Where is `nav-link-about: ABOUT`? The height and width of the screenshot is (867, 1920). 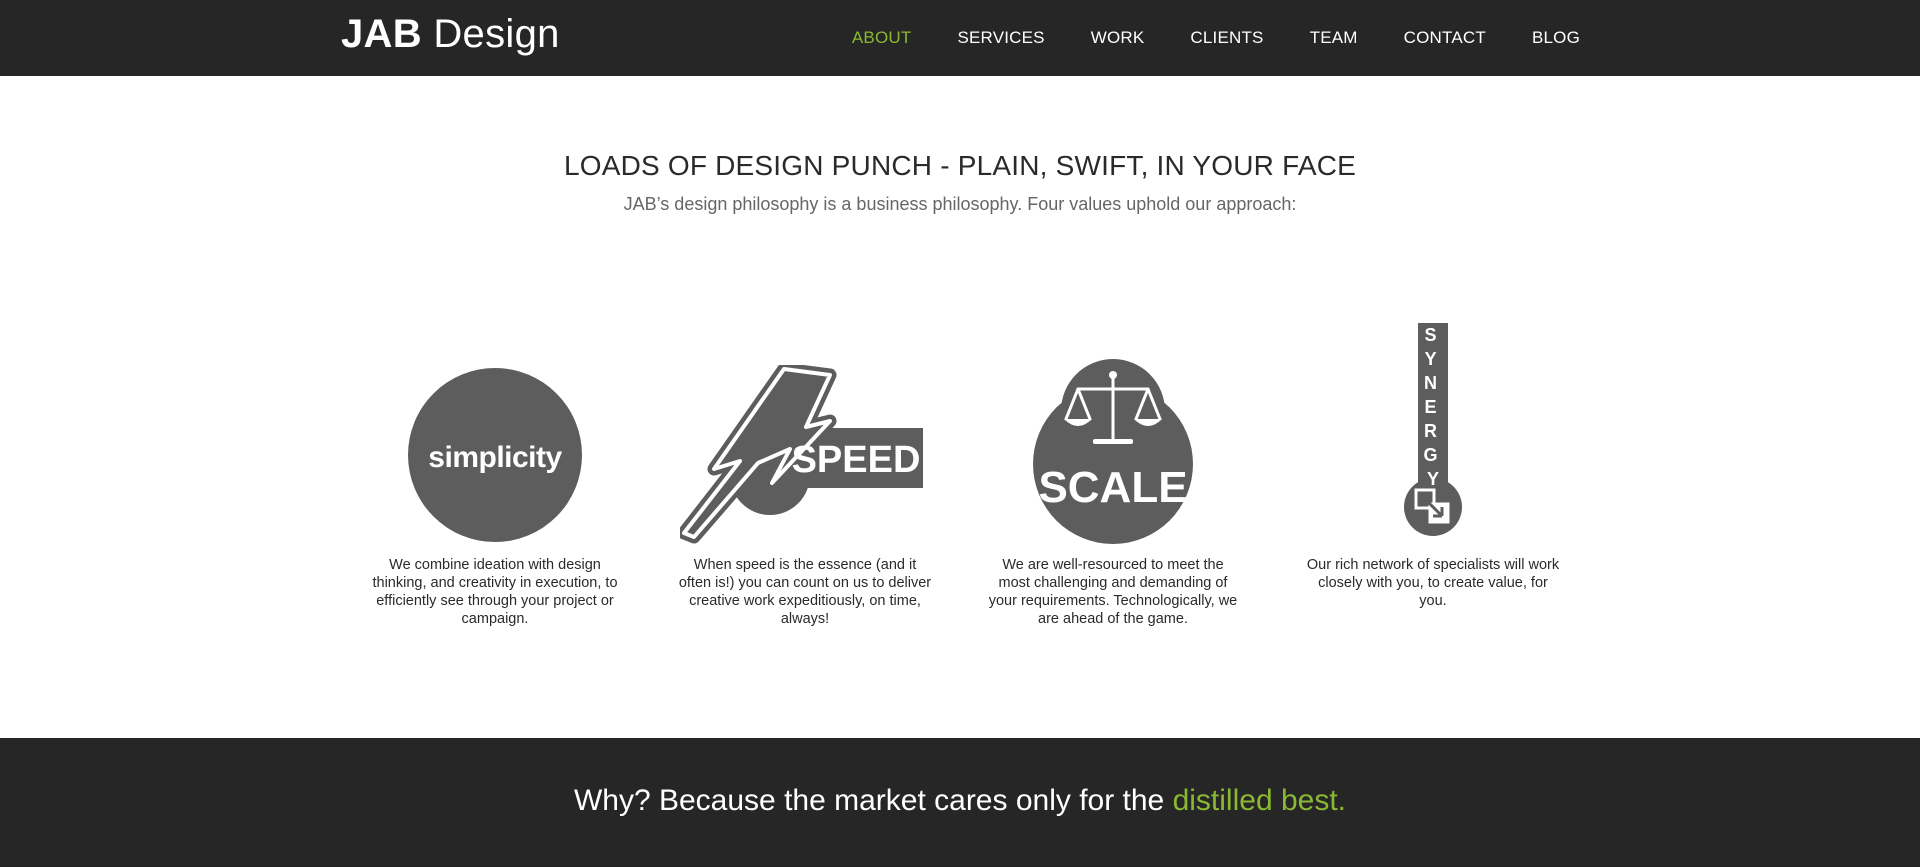 nav-link-about: ABOUT is located at coordinates (882, 37).